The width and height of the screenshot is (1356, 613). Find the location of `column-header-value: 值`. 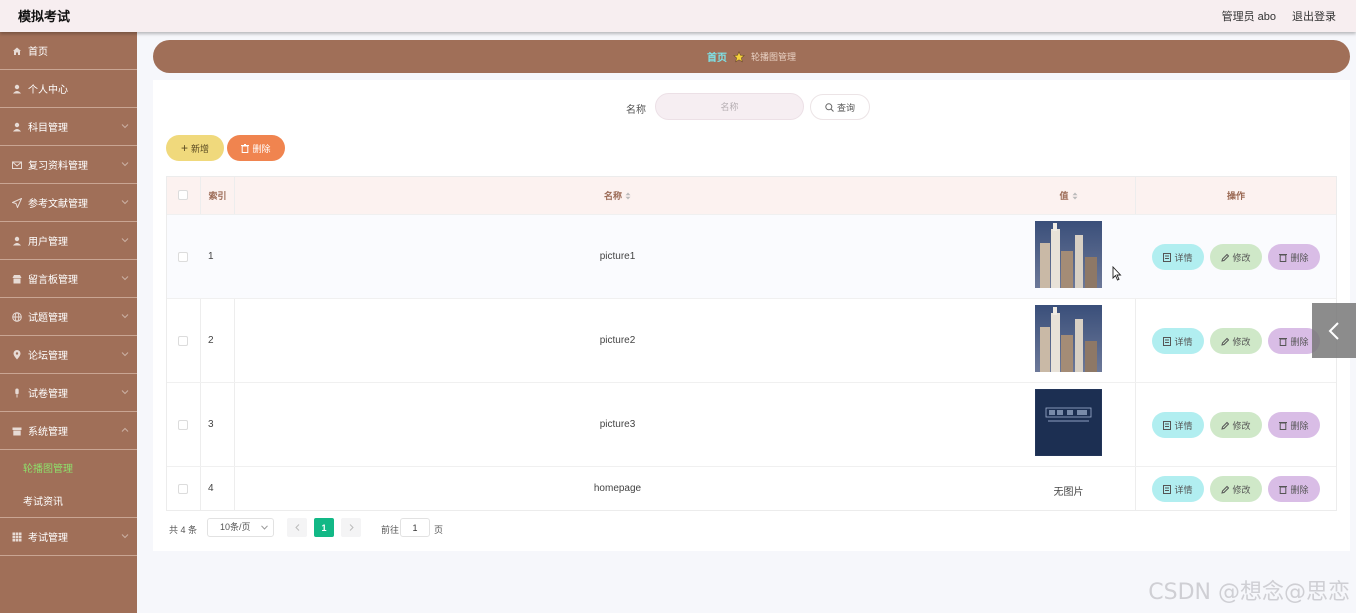

column-header-value: 值 is located at coordinates (1068, 195).